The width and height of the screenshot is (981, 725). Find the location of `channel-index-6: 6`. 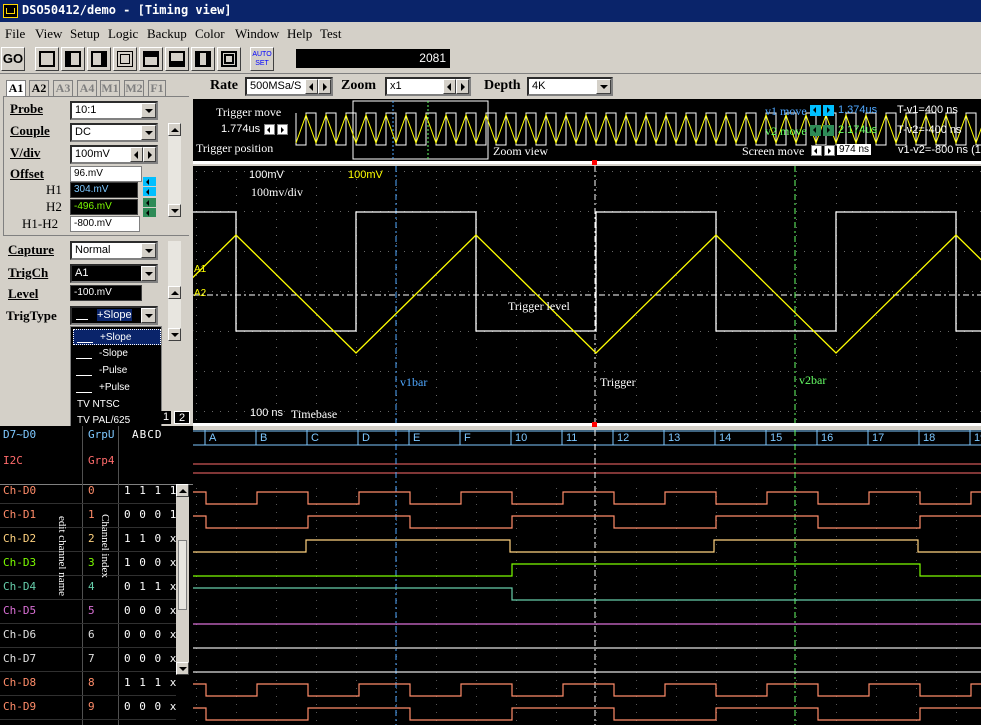

channel-index-6: 6 is located at coordinates (91, 634).